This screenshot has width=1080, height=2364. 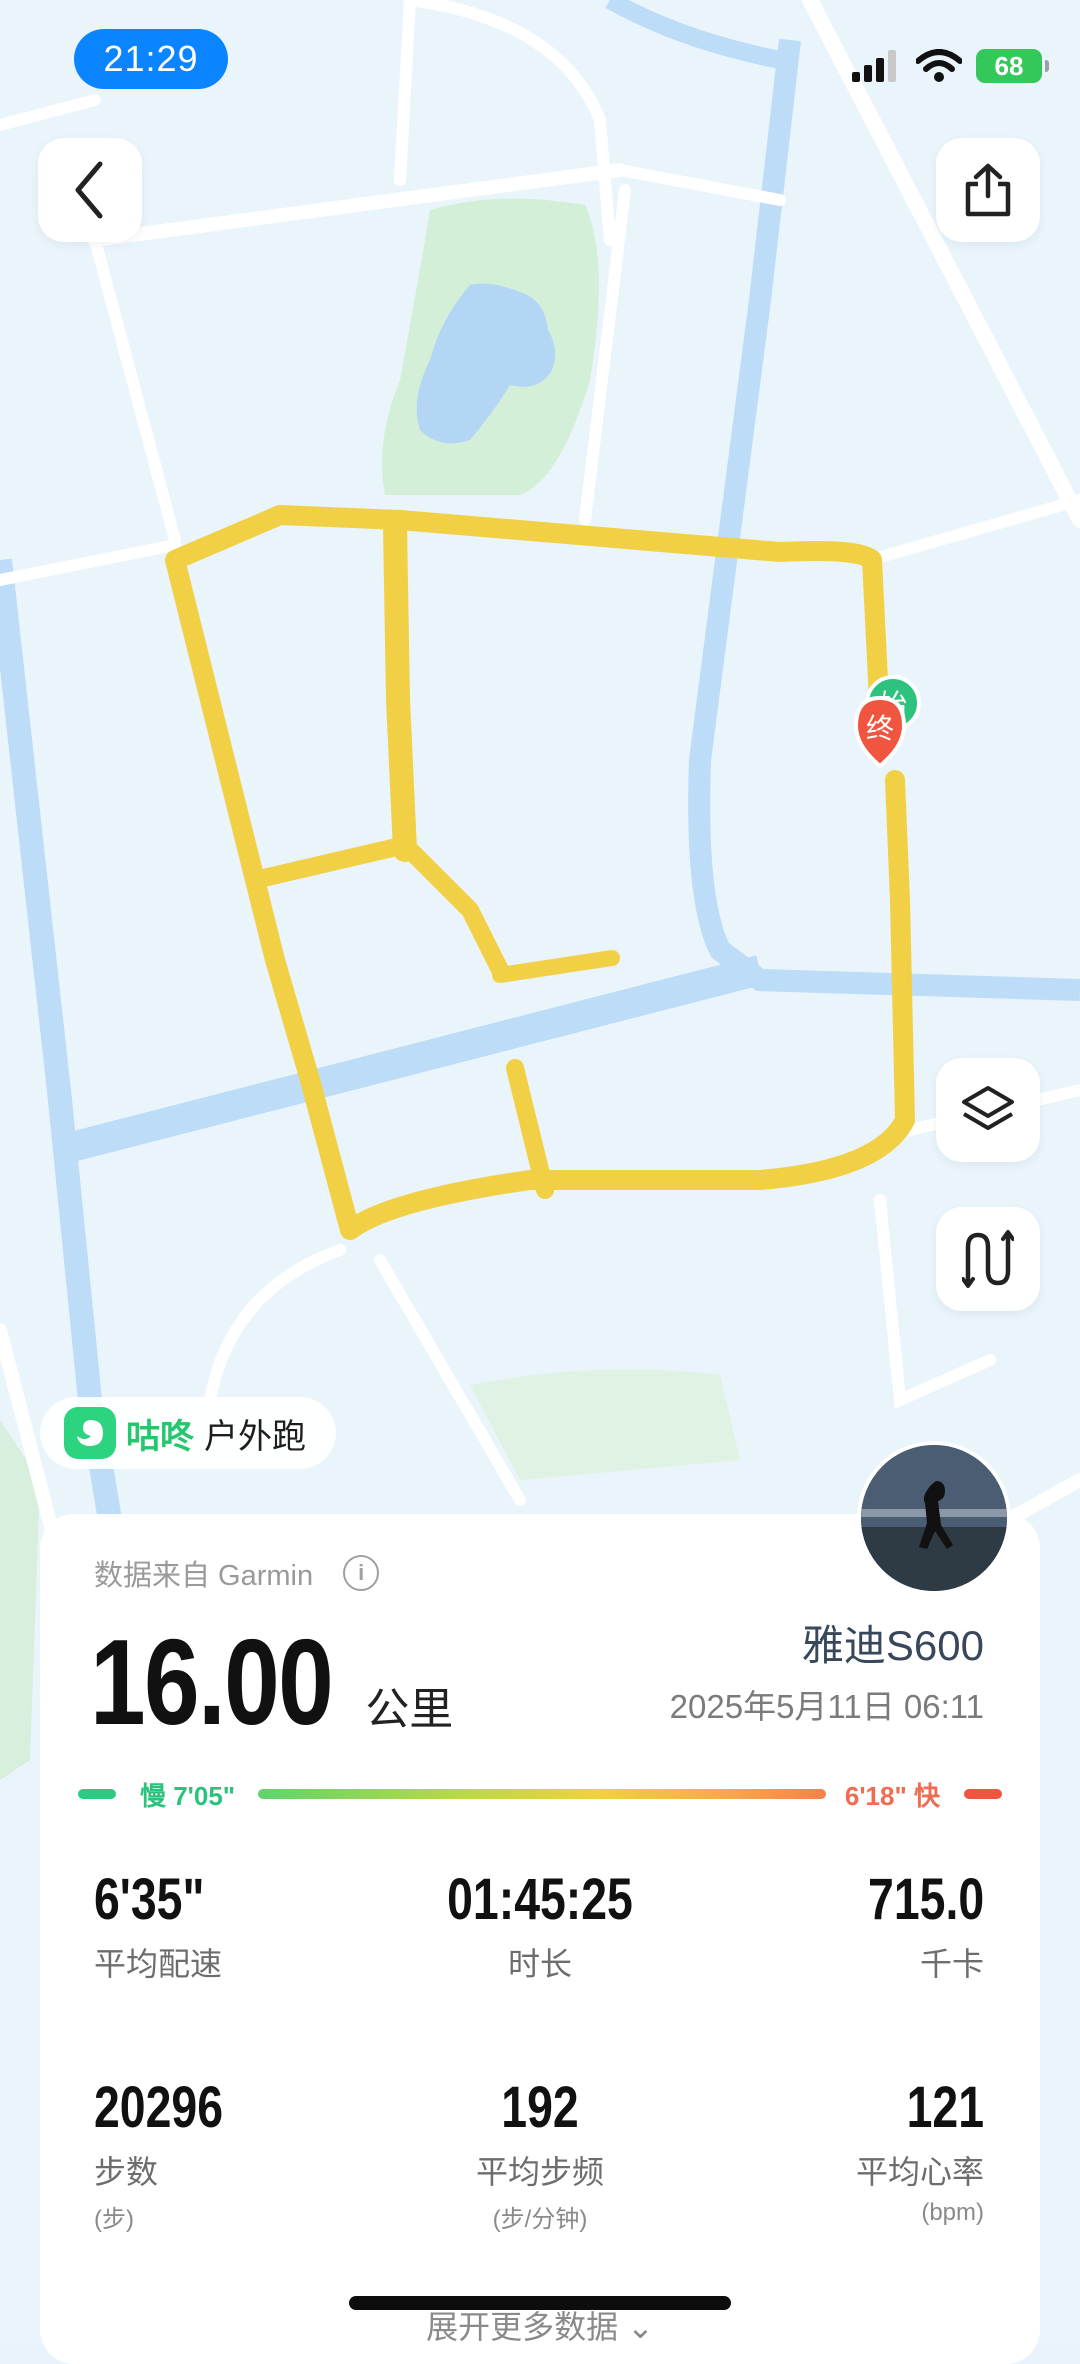 What do you see at coordinates (826, 1706) in the screenshot?
I see `run-datetime: 2025年5月11日 06:11` at bounding box center [826, 1706].